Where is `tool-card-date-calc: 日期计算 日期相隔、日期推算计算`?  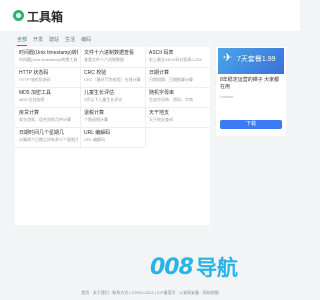 tool-card-date-calc: 日期计算 日期相隔、日期推算计算 is located at coordinates (177, 77).